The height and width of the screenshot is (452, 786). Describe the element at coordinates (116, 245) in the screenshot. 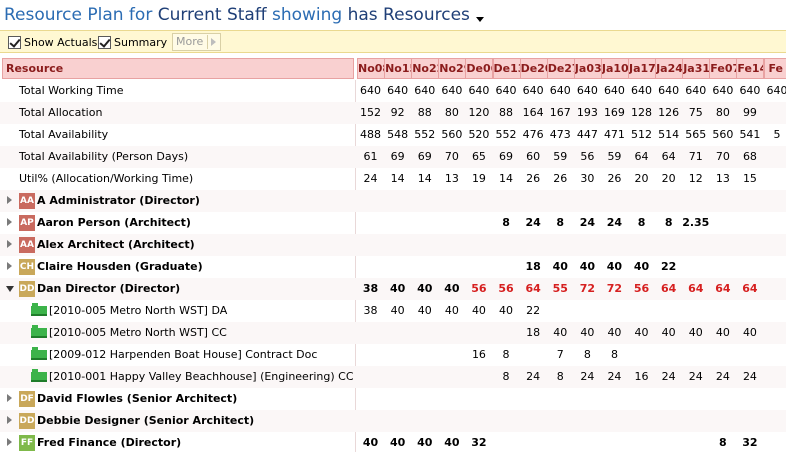

I see `resource-name: Alex Architect (Architect)` at that location.